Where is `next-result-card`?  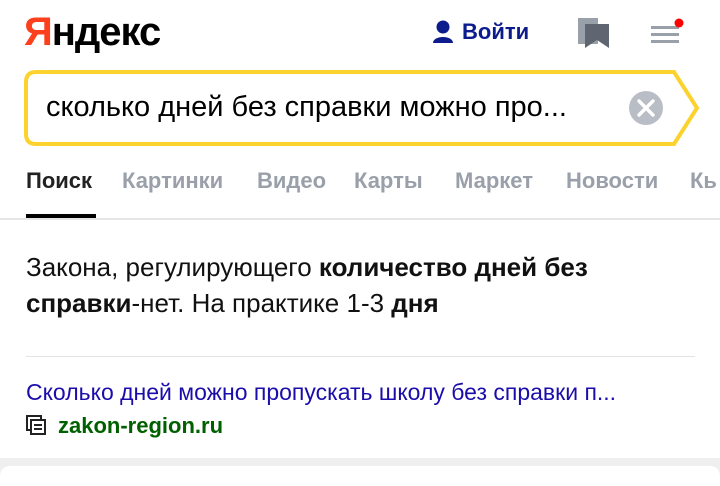
next-result-card is located at coordinates (360, 476).